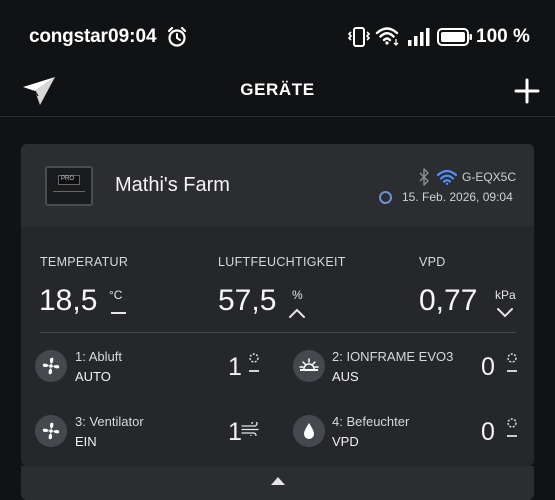 This screenshot has width=555, height=500. What do you see at coordinates (503, 36) in the screenshot?
I see `battery-percent: 100 %` at bounding box center [503, 36].